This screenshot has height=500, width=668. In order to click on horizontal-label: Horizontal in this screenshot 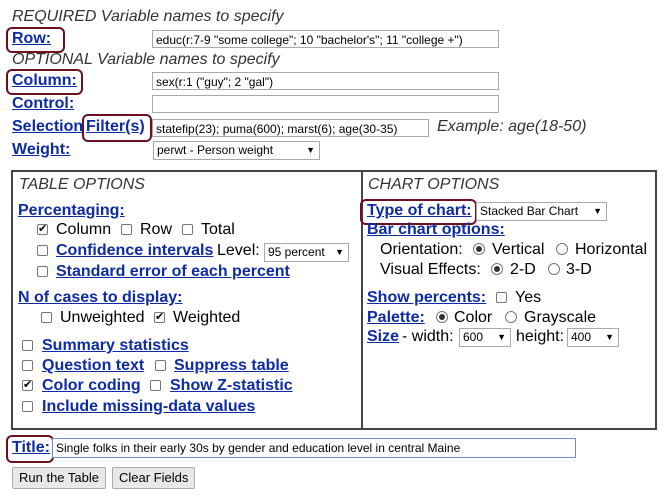, I will do `click(611, 249)`.